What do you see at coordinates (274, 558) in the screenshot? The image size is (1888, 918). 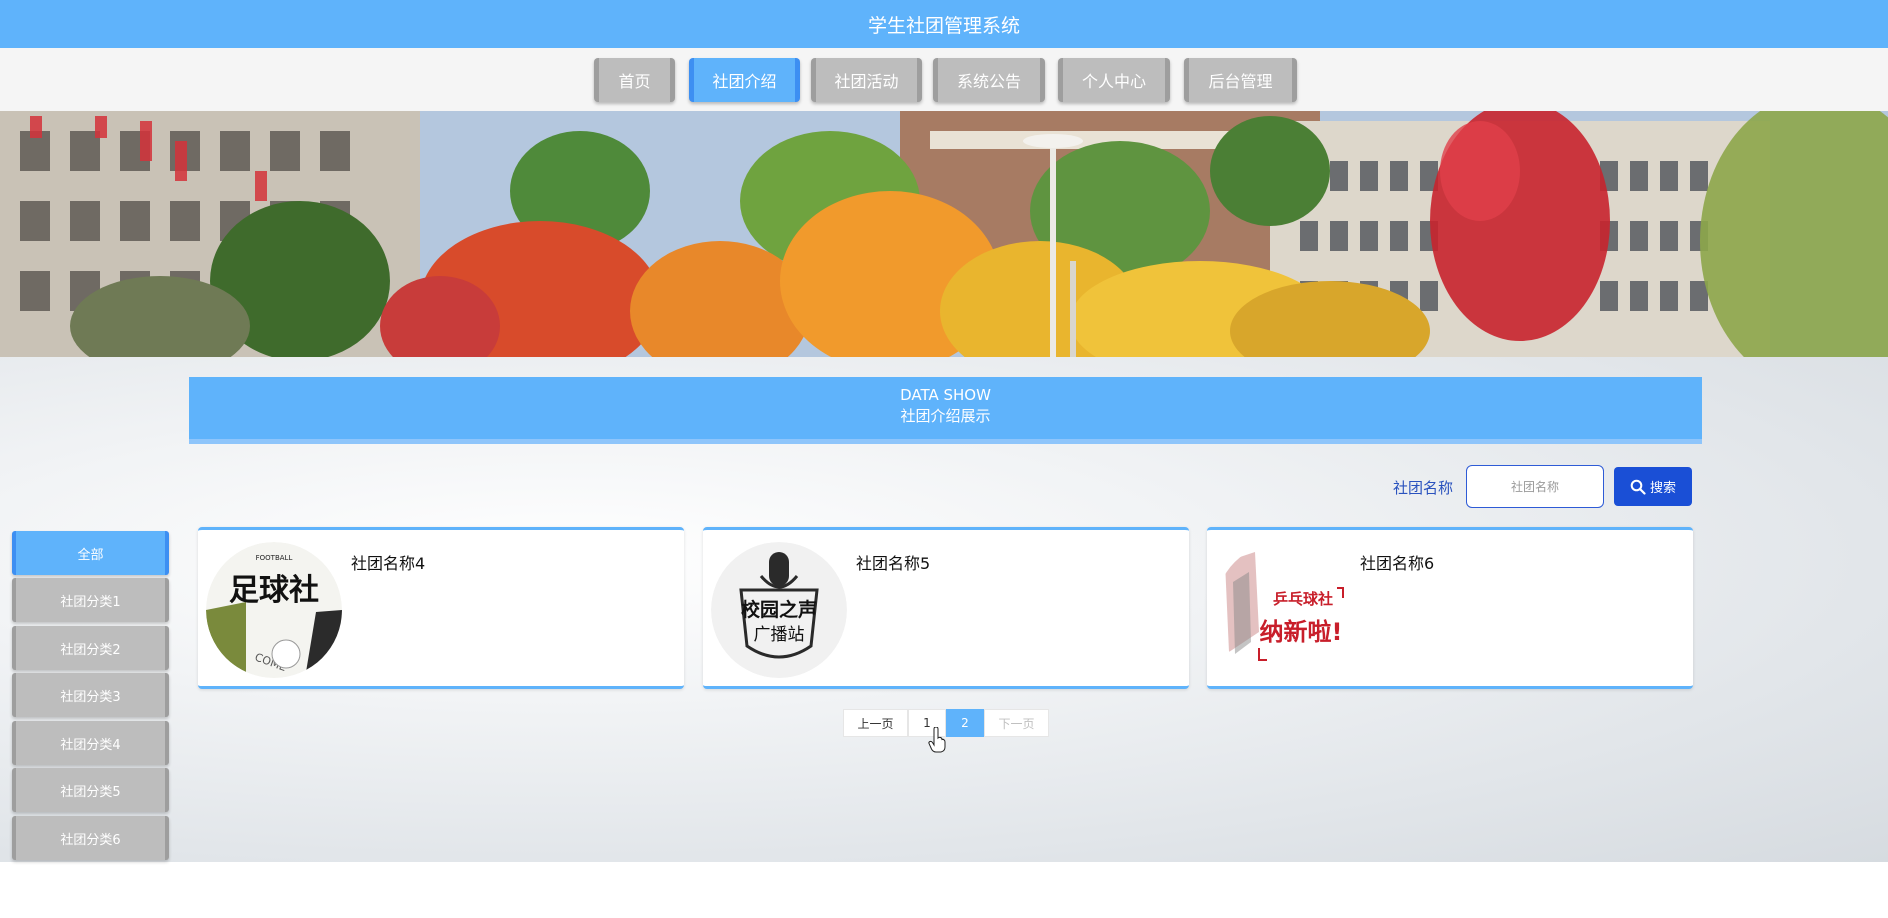 I see `football-logo-text: FOOTBALL` at bounding box center [274, 558].